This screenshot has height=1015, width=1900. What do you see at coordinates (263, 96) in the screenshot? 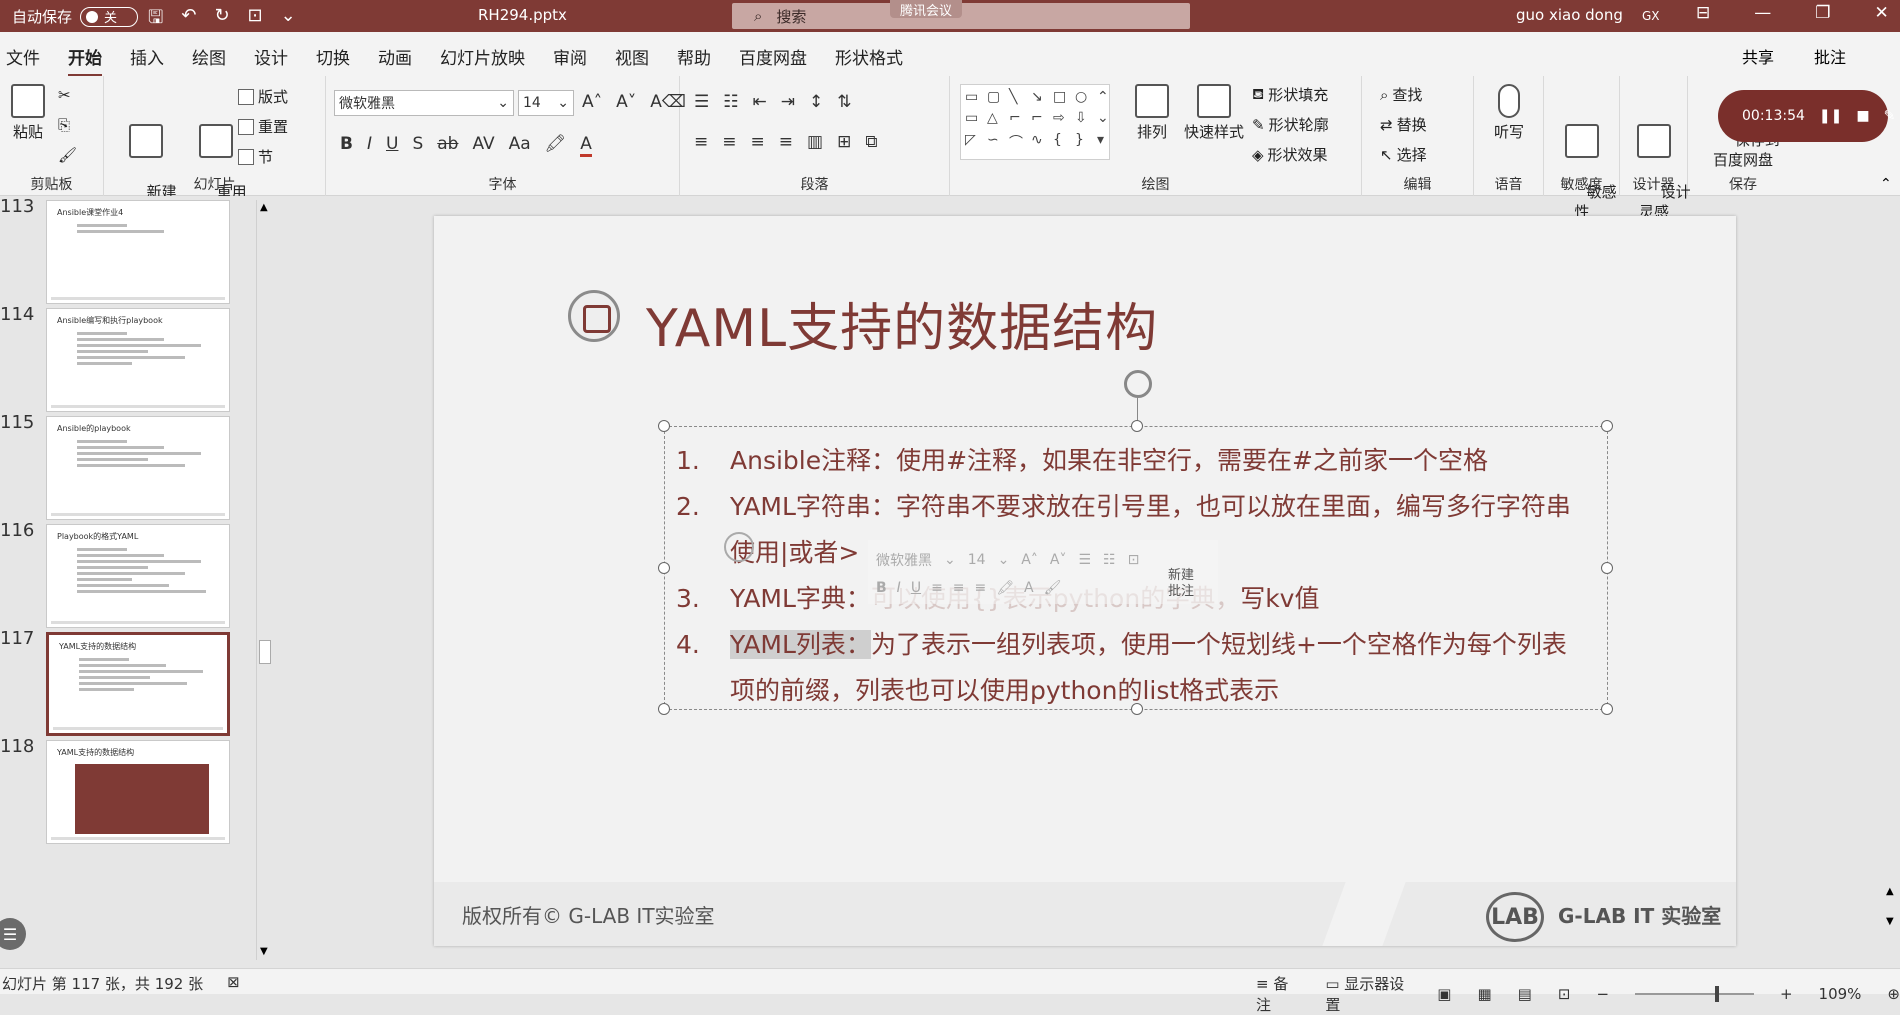
I see `layout-button: 版式` at bounding box center [263, 96].